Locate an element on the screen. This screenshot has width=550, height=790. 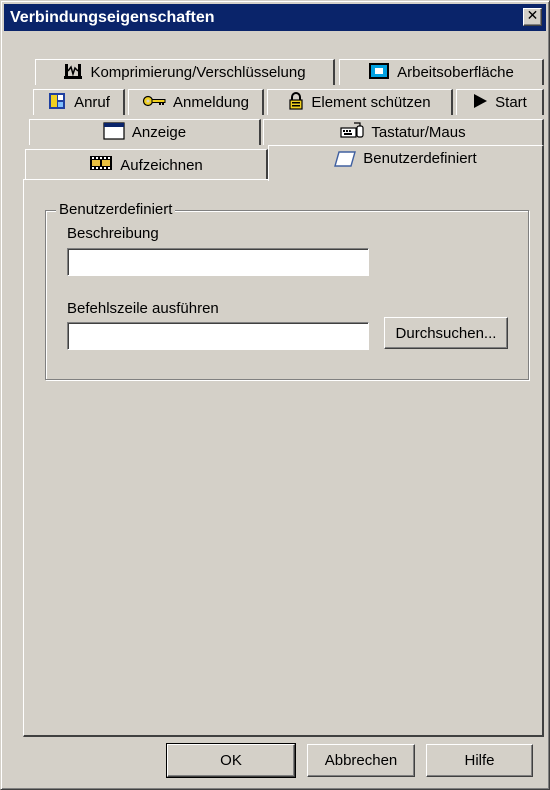
phone-book-icon is located at coordinates (57, 103).